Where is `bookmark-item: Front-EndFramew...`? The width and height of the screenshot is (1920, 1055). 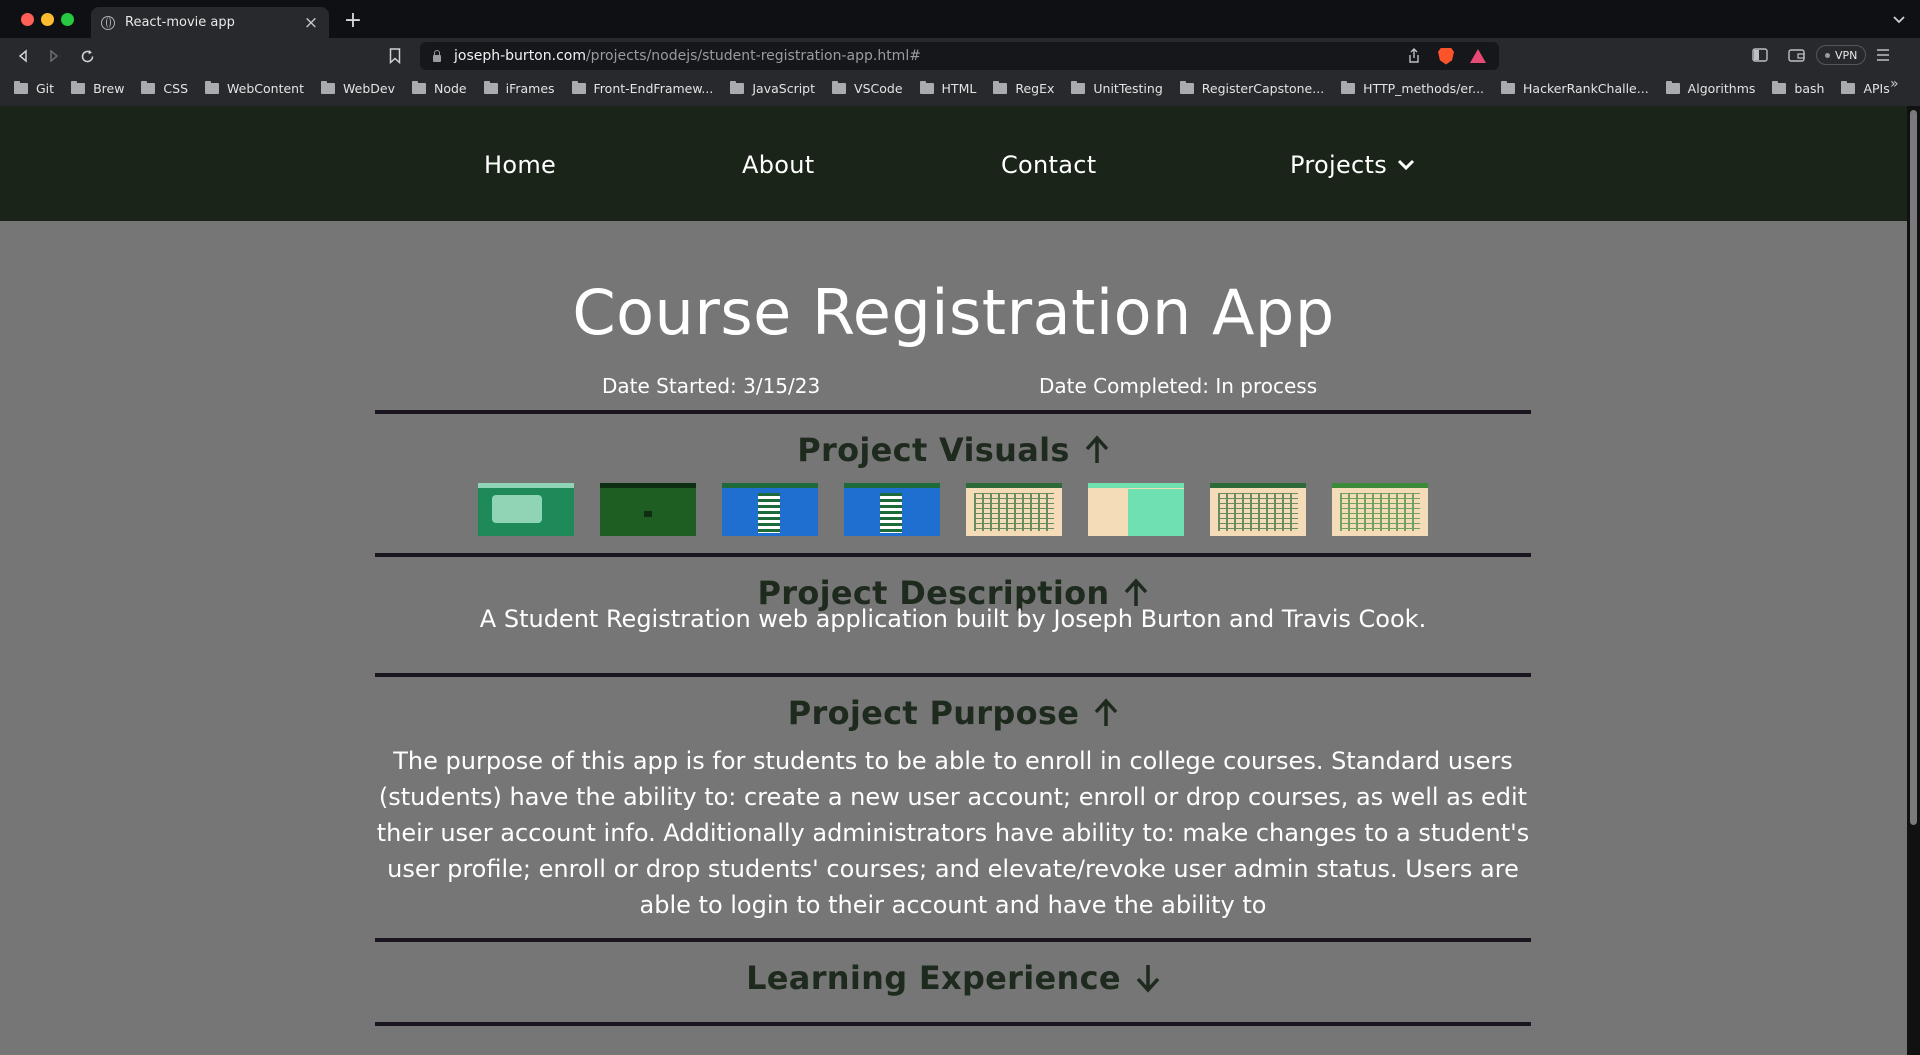
bookmark-item: Front-EndFramew... is located at coordinates (642, 88).